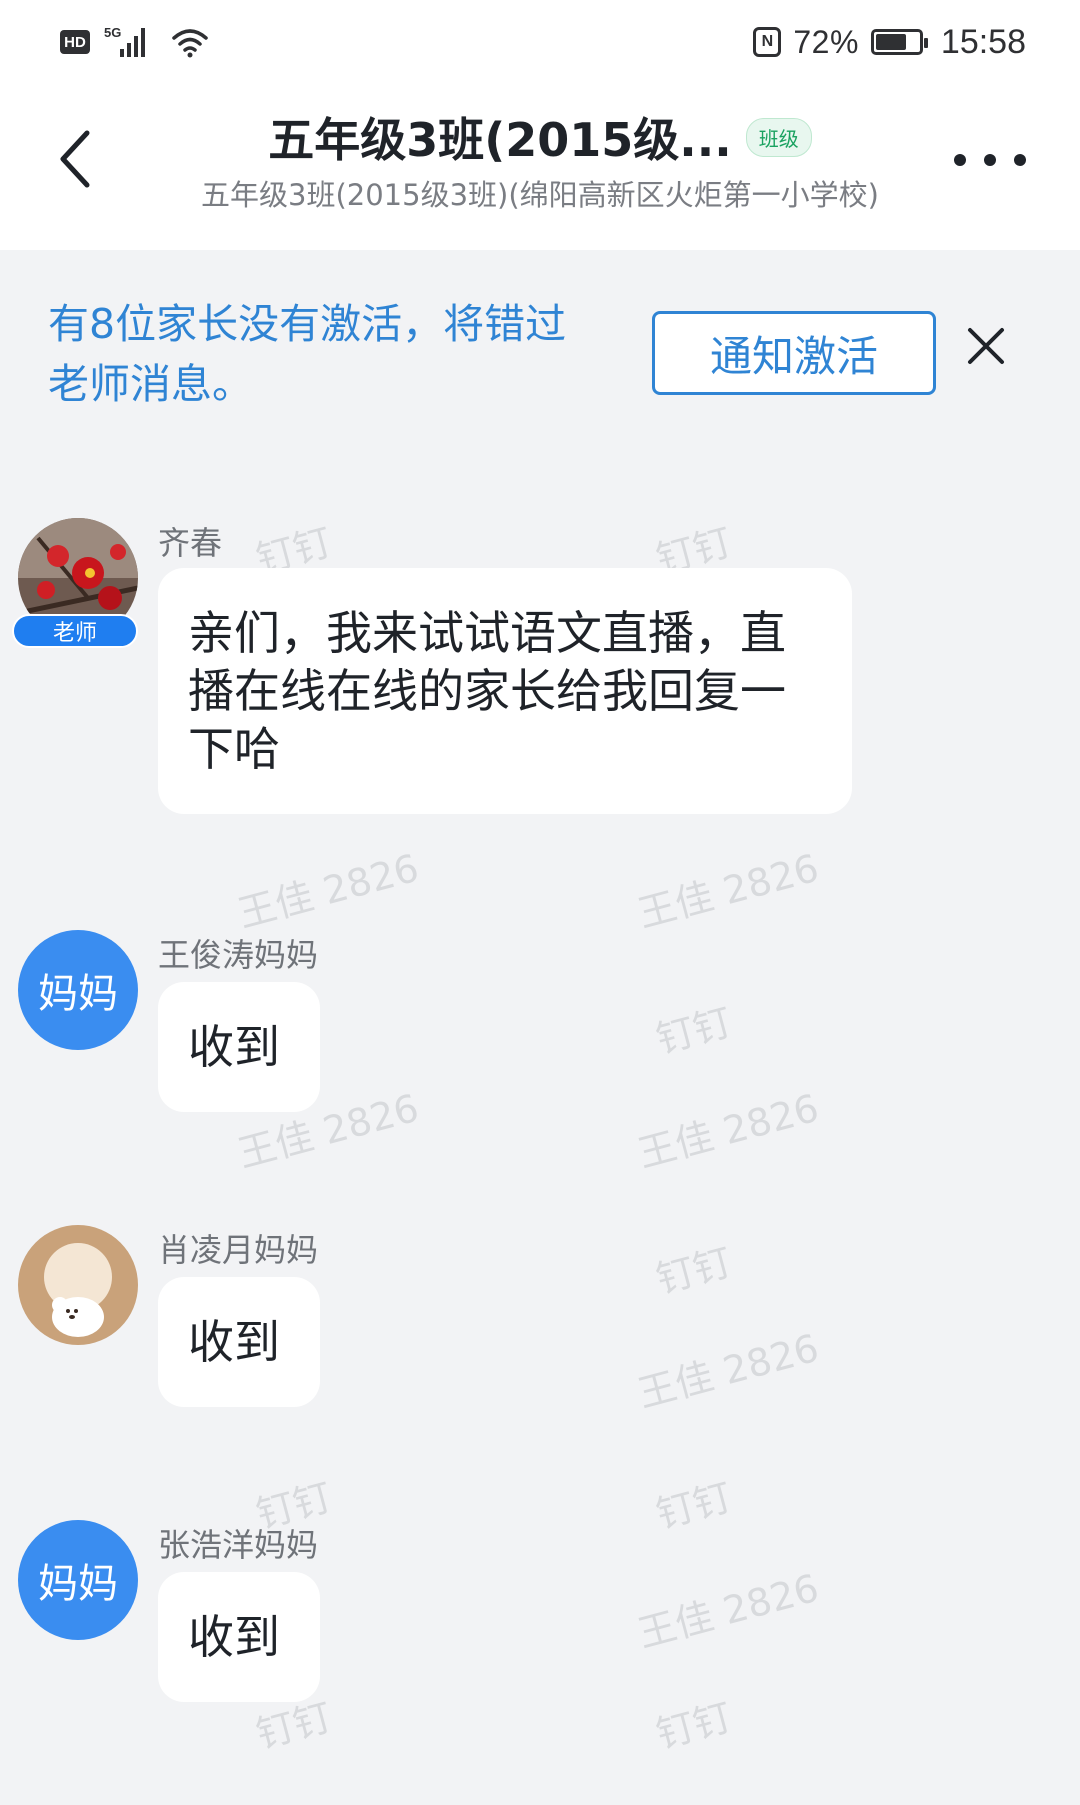 This screenshot has width=1080, height=1805. I want to click on battery-percent: 72%, so click(826, 41).